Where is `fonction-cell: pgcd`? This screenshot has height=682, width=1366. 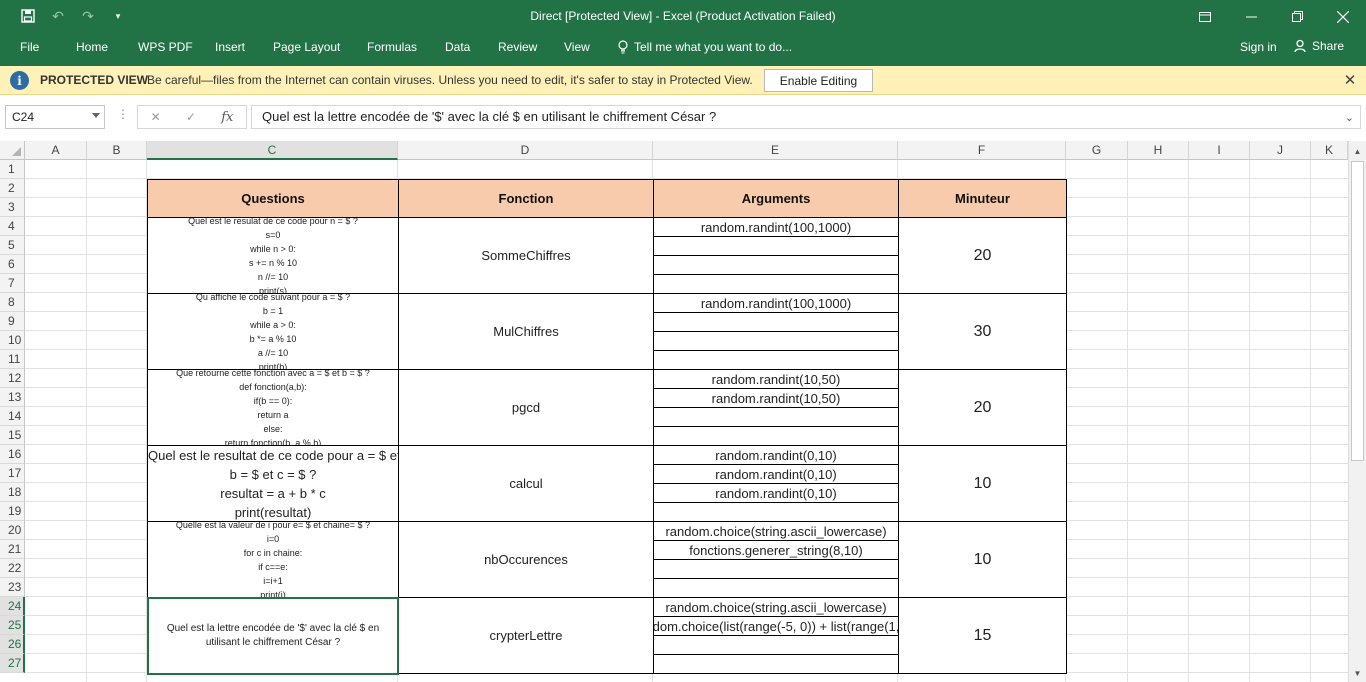
fonction-cell: pgcd is located at coordinates (526, 407).